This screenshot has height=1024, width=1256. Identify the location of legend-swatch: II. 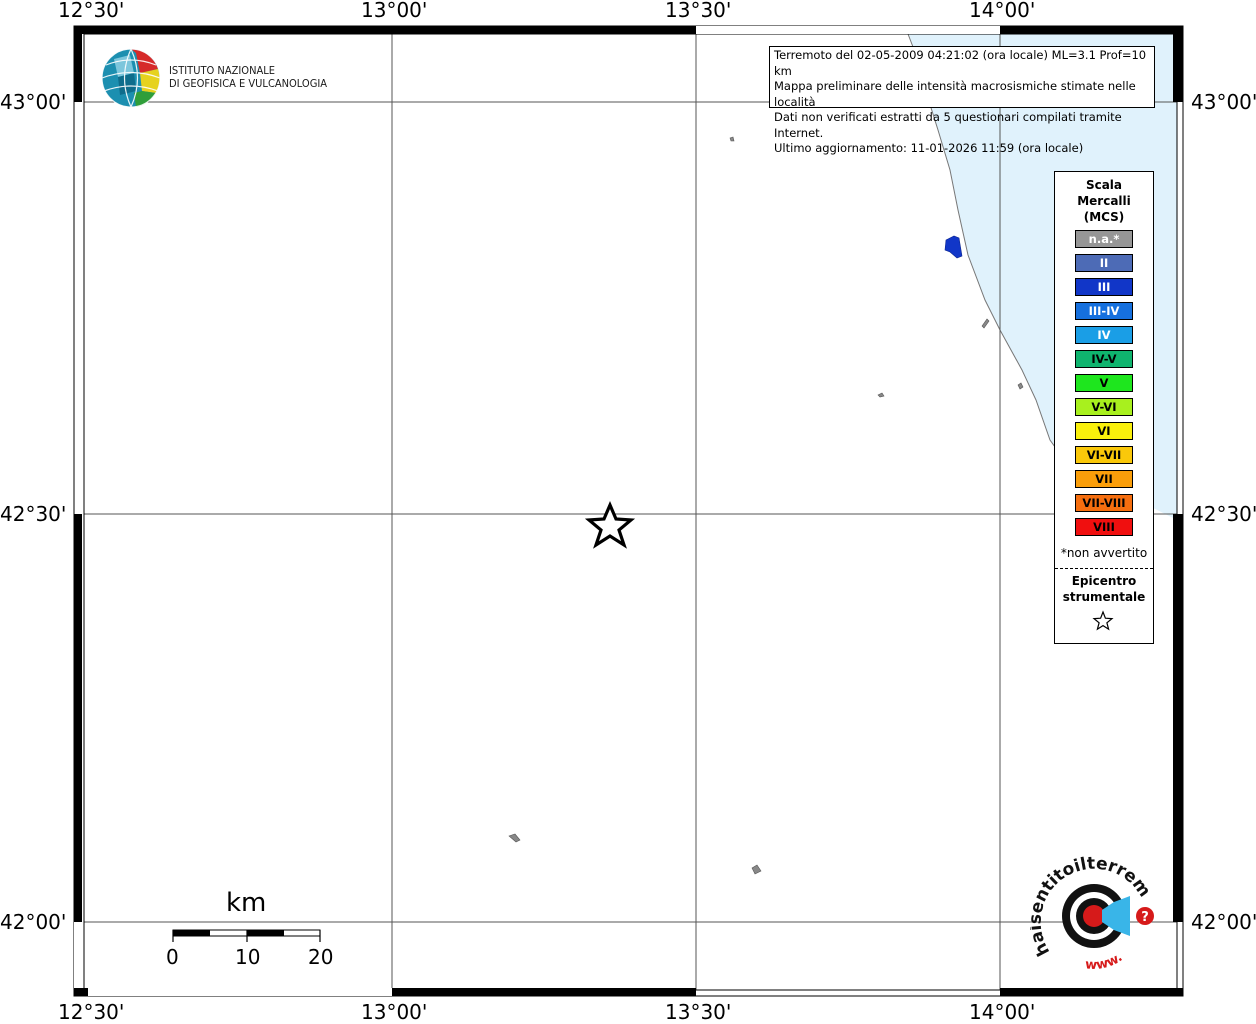
(1104, 263).